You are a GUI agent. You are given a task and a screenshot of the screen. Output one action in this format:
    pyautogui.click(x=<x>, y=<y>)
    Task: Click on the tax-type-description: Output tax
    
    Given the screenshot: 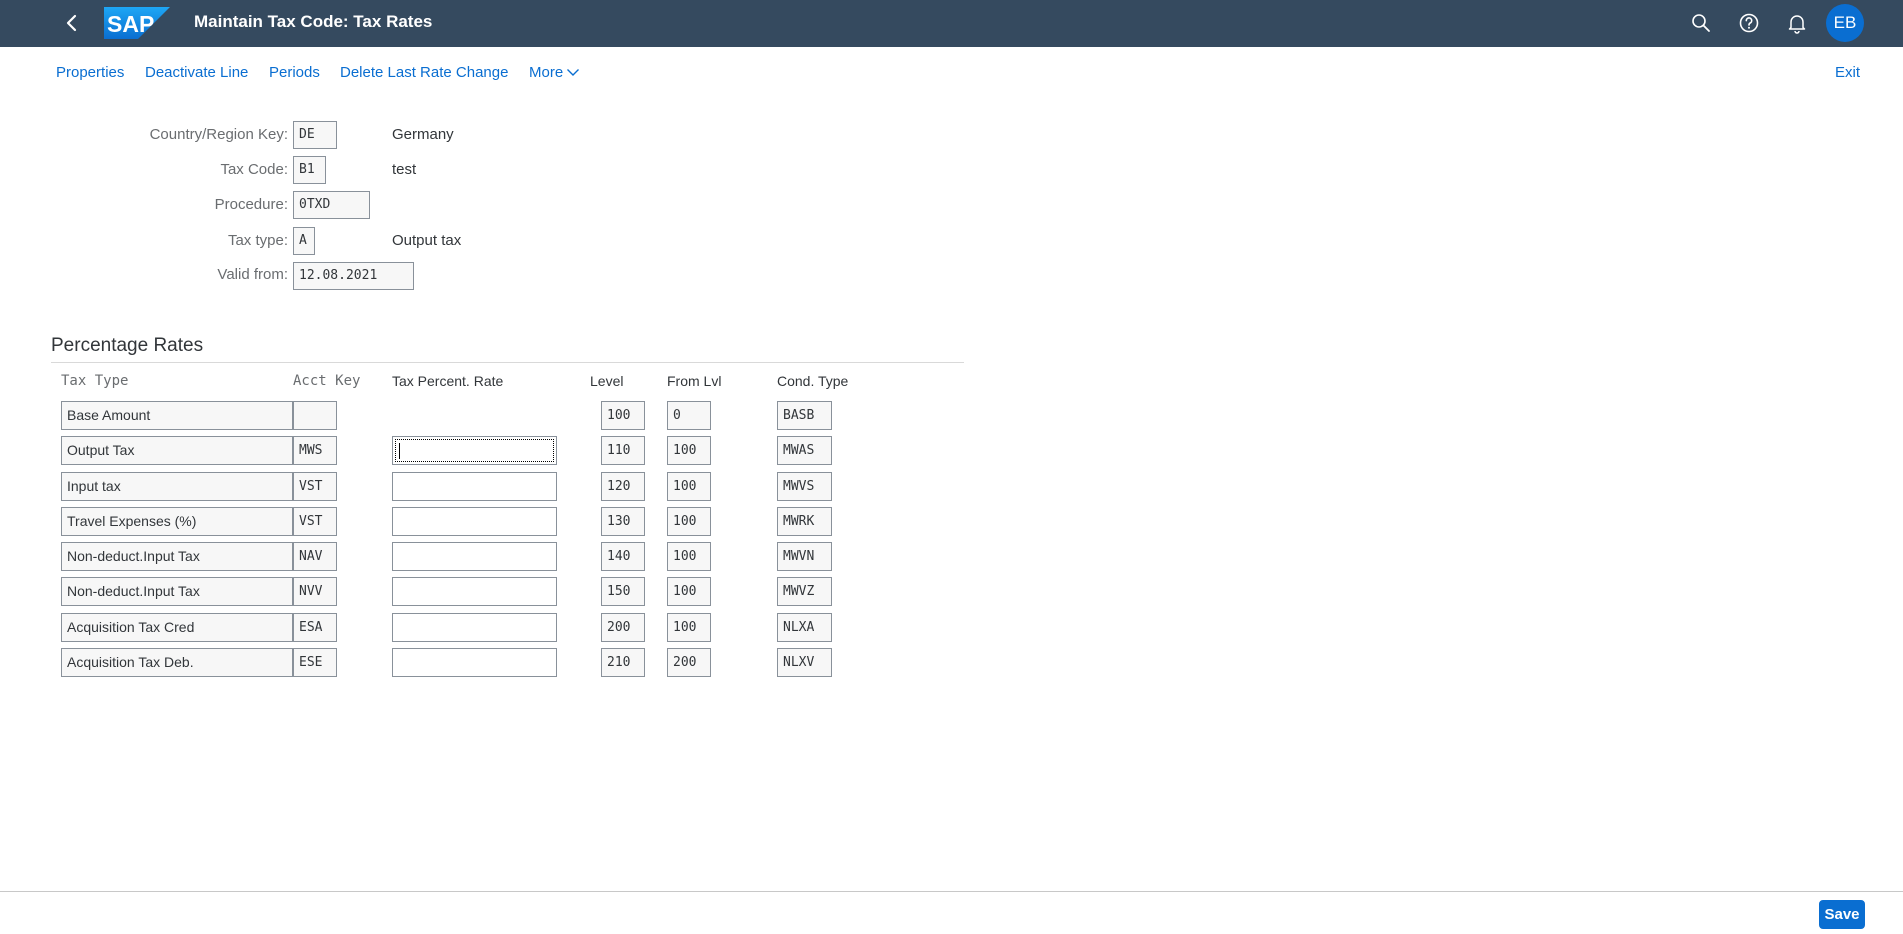 What is the action you would take?
    pyautogui.click(x=427, y=240)
    